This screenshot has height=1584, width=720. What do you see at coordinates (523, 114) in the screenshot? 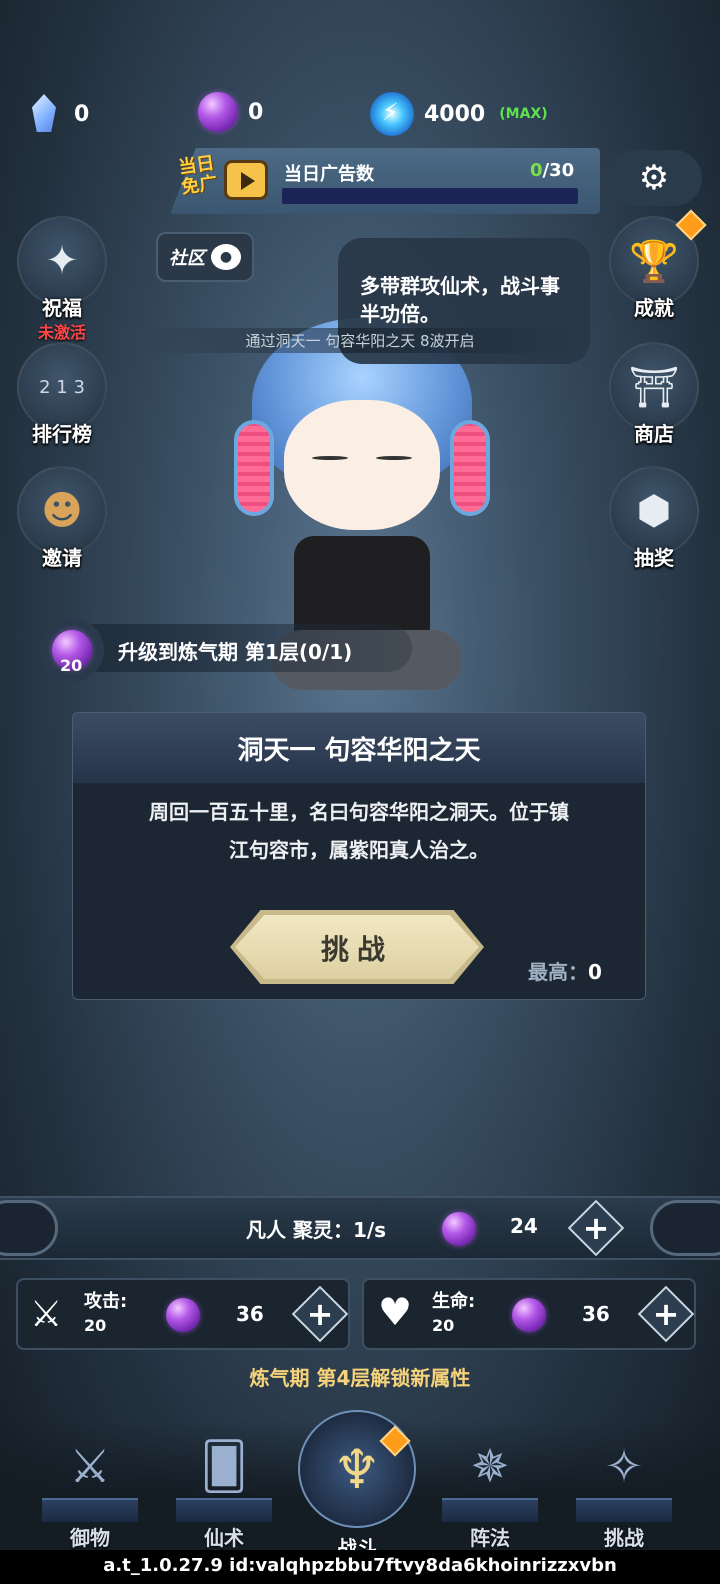
I see `energy-max-tag: (MAX)` at bounding box center [523, 114].